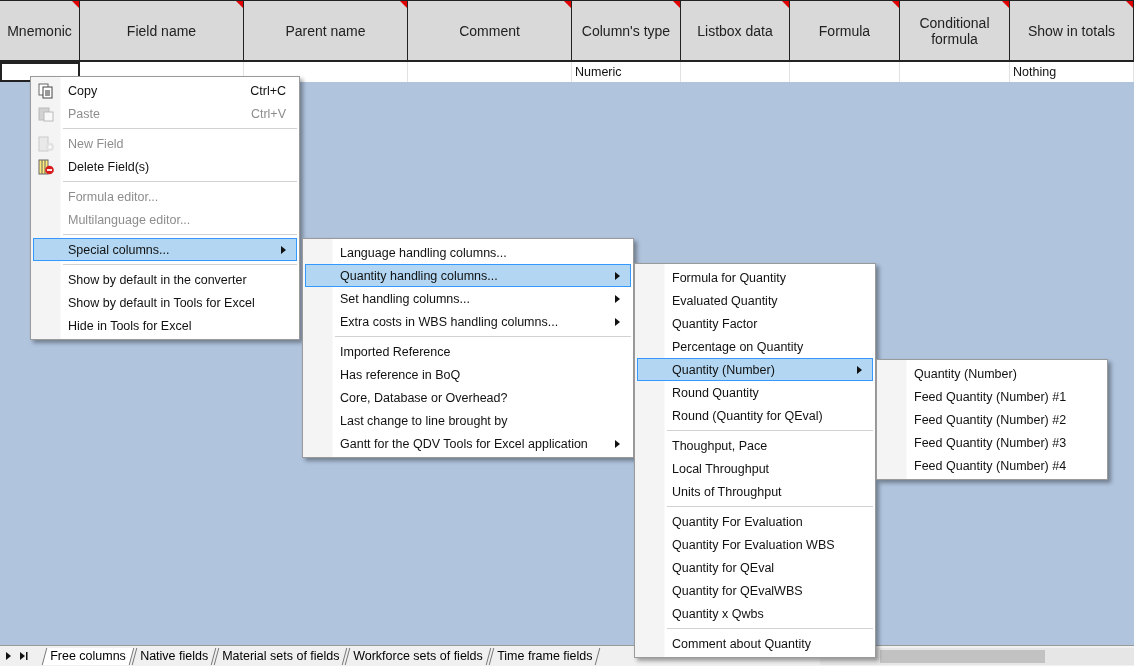 The height and width of the screenshot is (666, 1134). I want to click on menu-item: Formula for Quantity, so click(755, 277).